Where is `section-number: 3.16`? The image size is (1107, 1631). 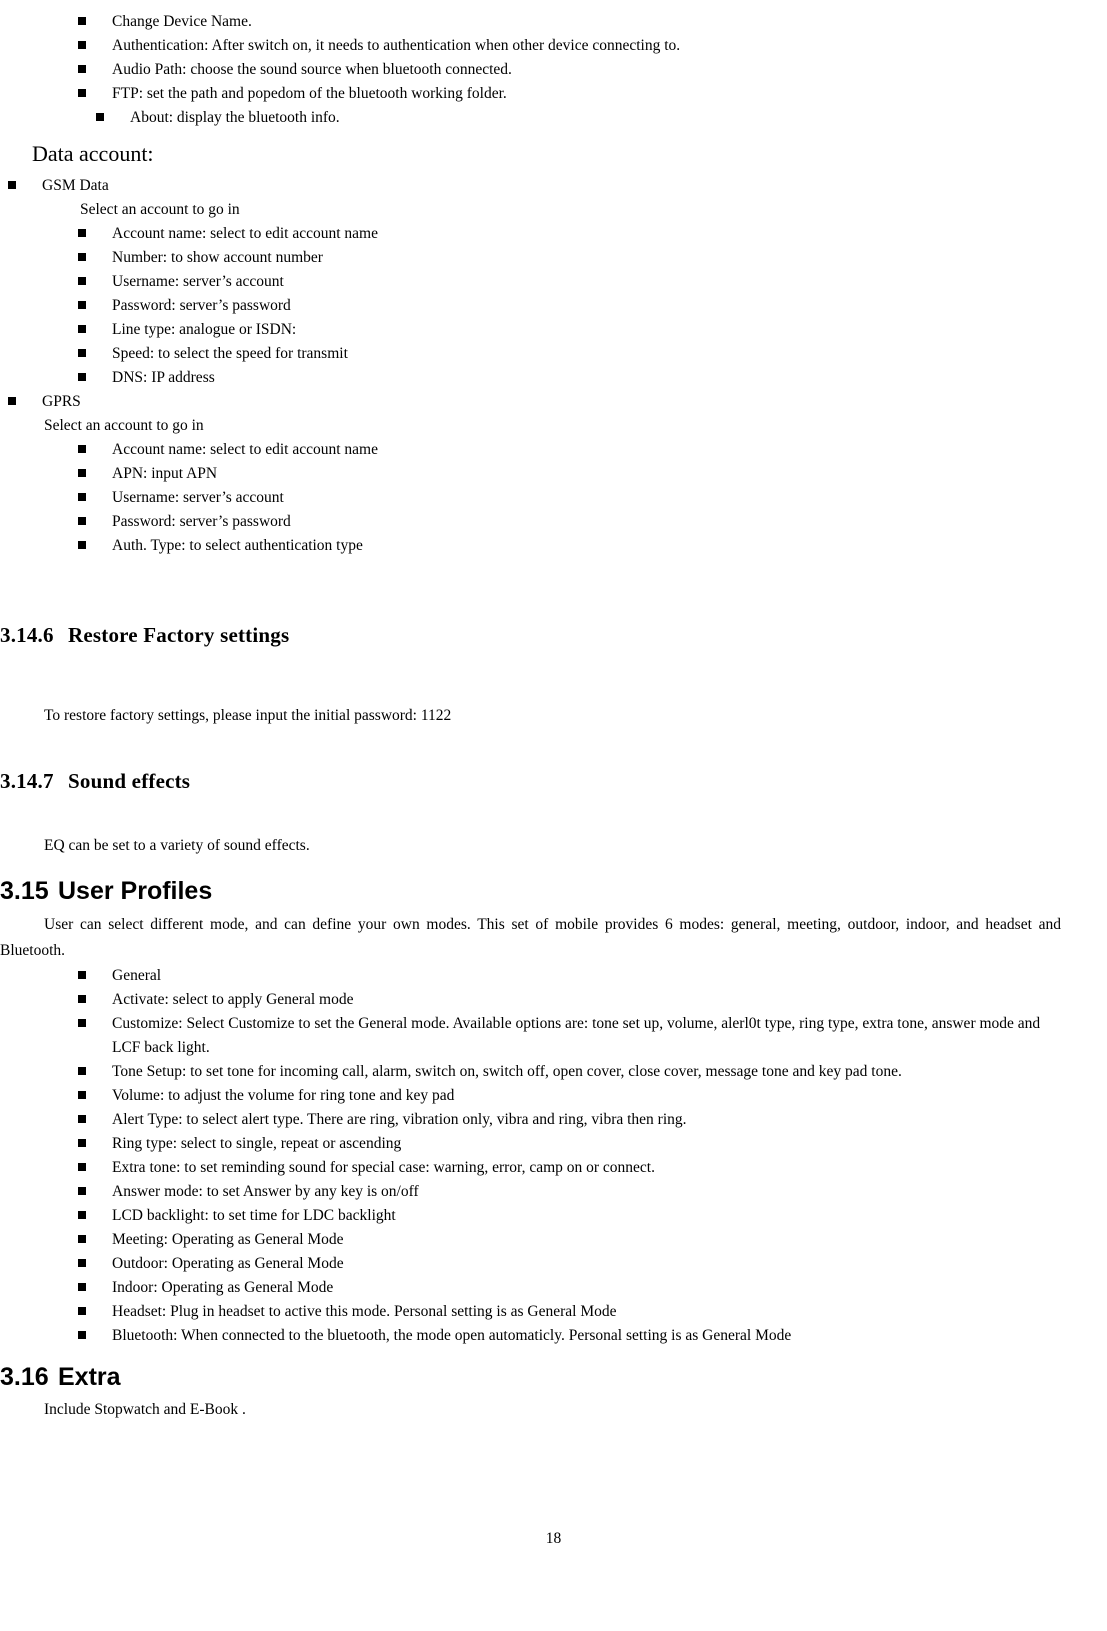 section-number: 3.16 is located at coordinates (24, 1377).